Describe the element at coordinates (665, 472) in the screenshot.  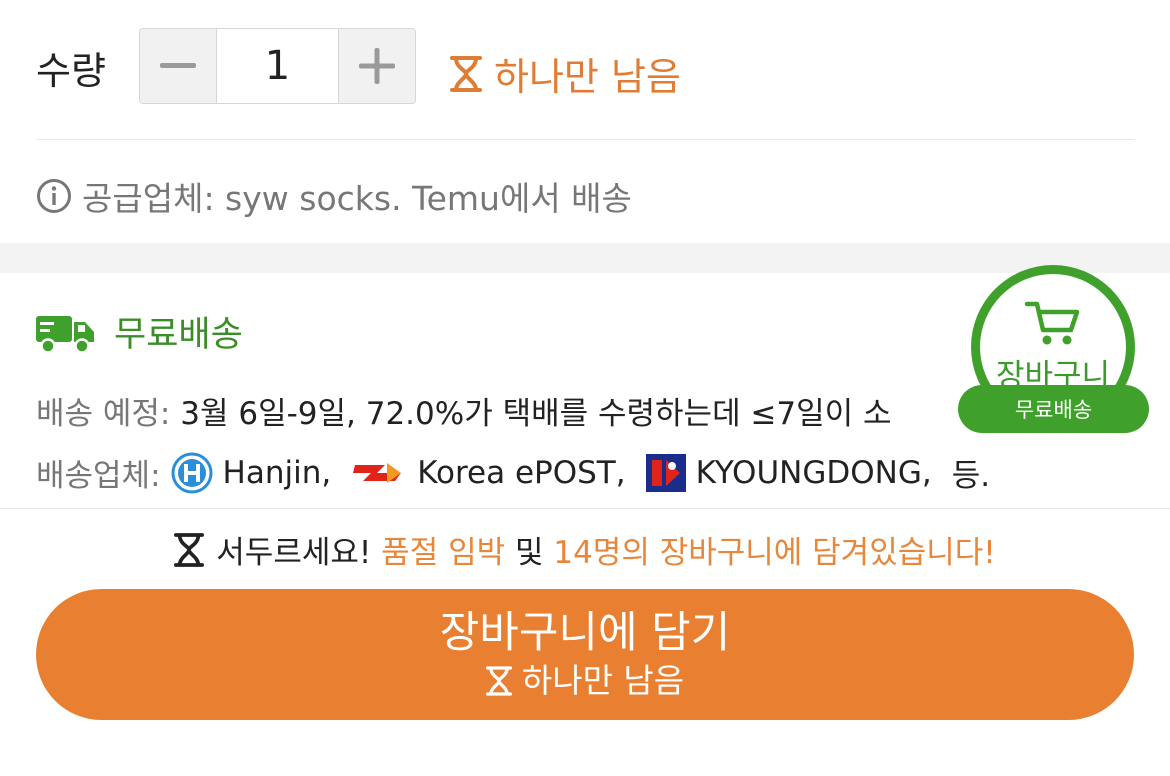
I see `kyoungdong-logo-icon` at that location.